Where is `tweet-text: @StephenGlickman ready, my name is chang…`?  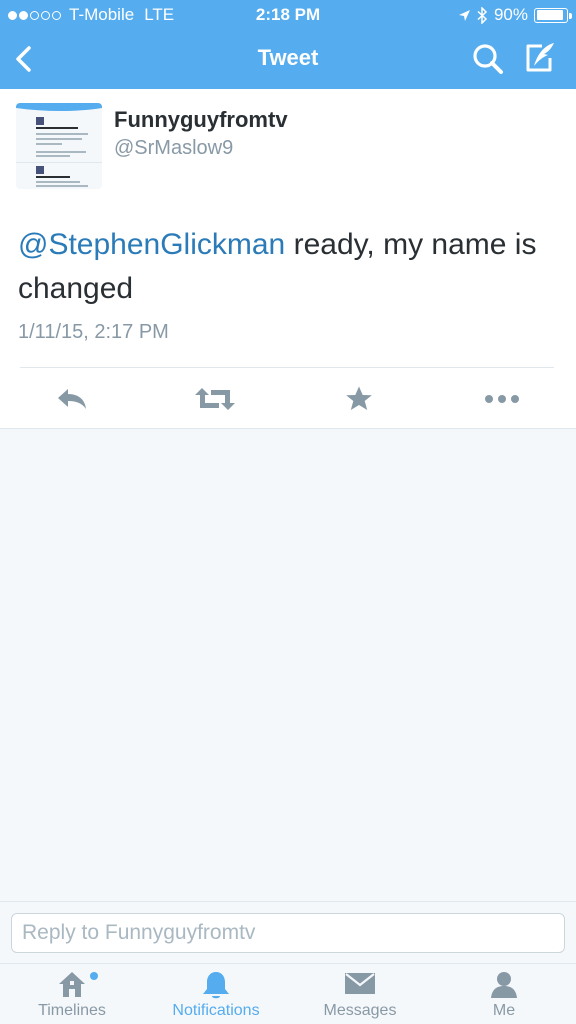
tweet-text: @StephenGlickman ready, my name is chang… is located at coordinates (288, 267).